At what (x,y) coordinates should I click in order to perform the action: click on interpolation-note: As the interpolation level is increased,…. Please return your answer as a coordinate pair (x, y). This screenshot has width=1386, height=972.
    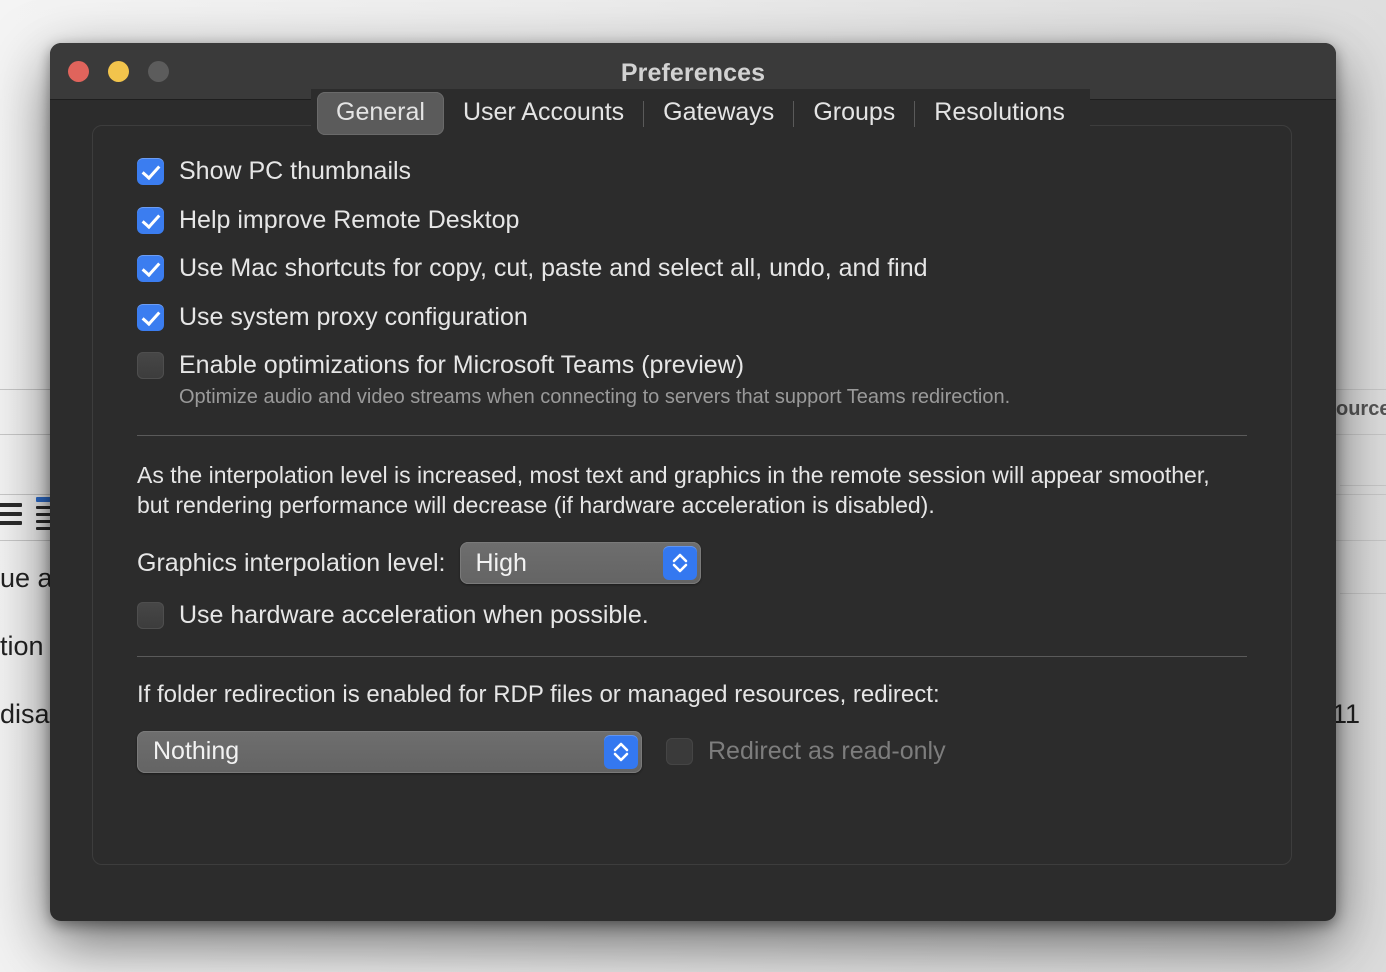
    Looking at the image, I should click on (673, 489).